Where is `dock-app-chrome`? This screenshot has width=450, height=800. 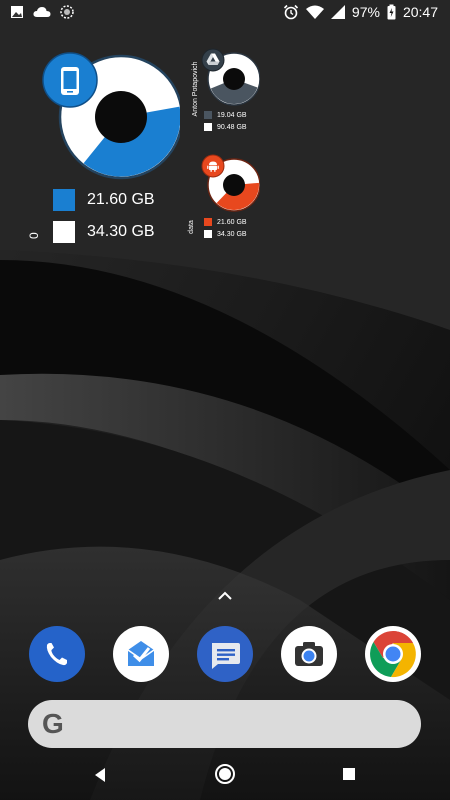
dock-app-chrome is located at coordinates (393, 654).